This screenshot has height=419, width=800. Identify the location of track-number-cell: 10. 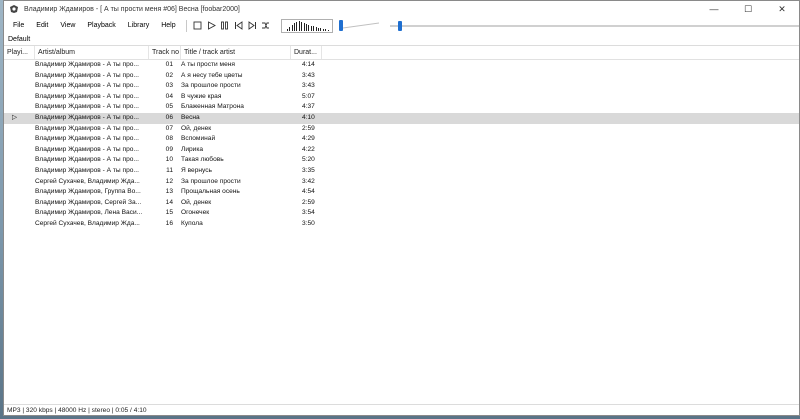
(169, 160).